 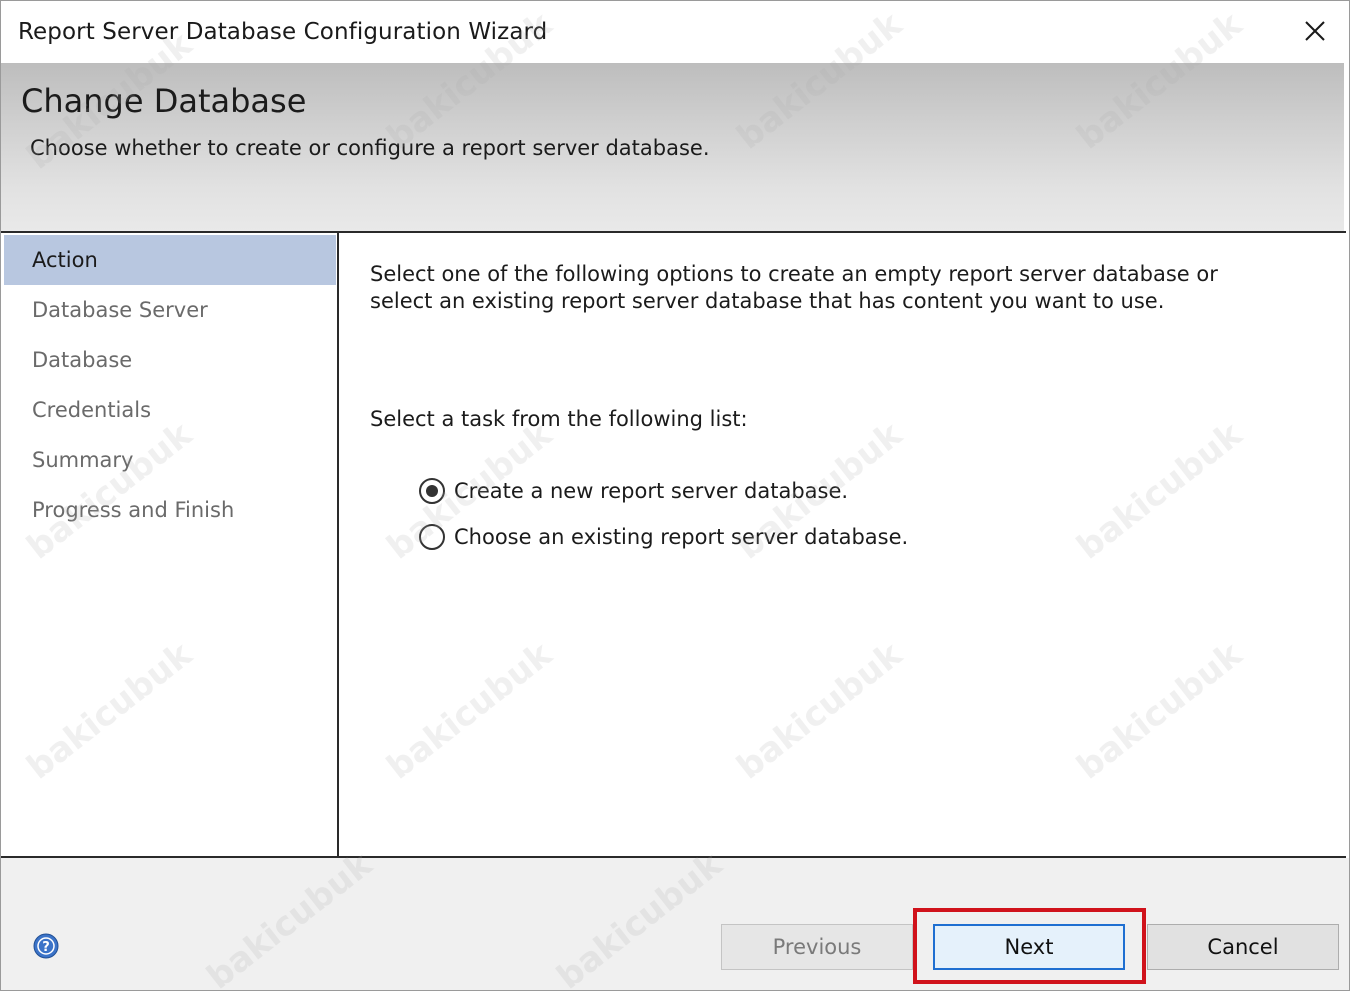 I want to click on sidebar-item-action: Action, so click(x=170, y=260).